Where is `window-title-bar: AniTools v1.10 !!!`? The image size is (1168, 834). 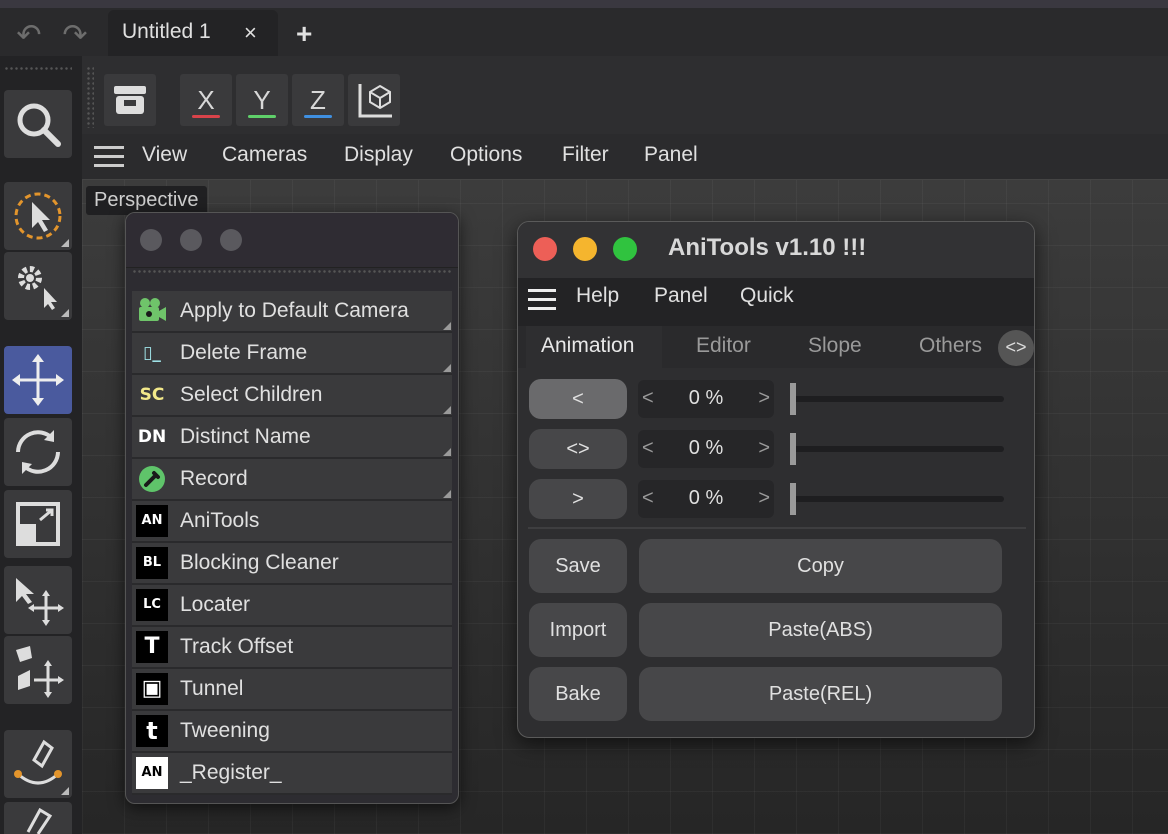
window-title-bar: AniTools v1.10 !!! is located at coordinates (776, 250).